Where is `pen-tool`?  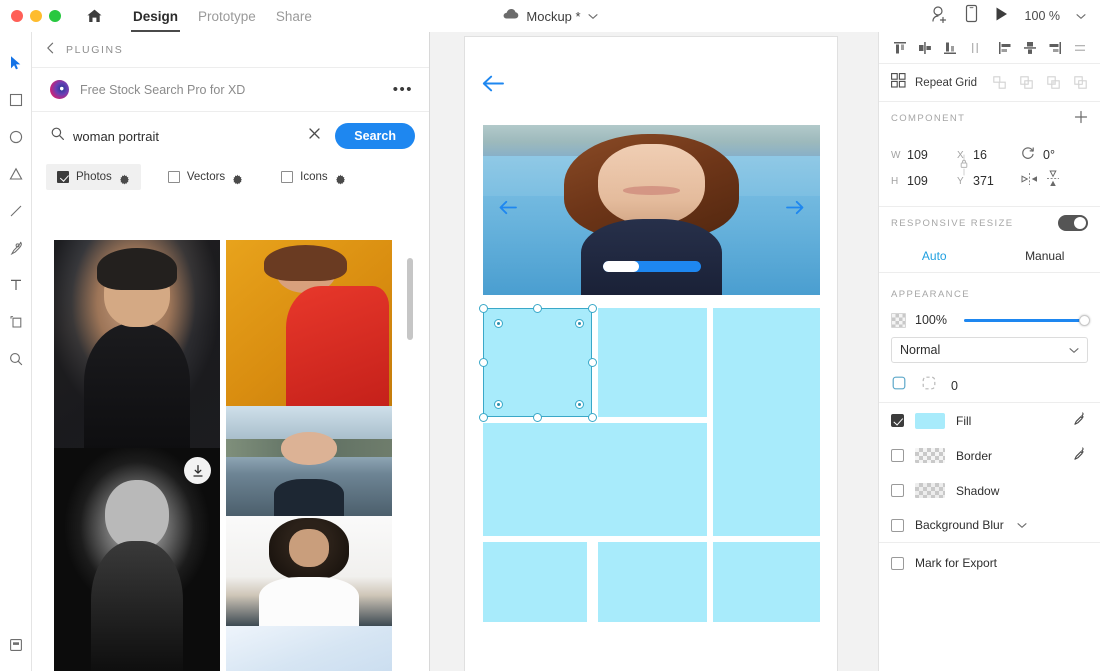
pen-tool is located at coordinates (16, 247).